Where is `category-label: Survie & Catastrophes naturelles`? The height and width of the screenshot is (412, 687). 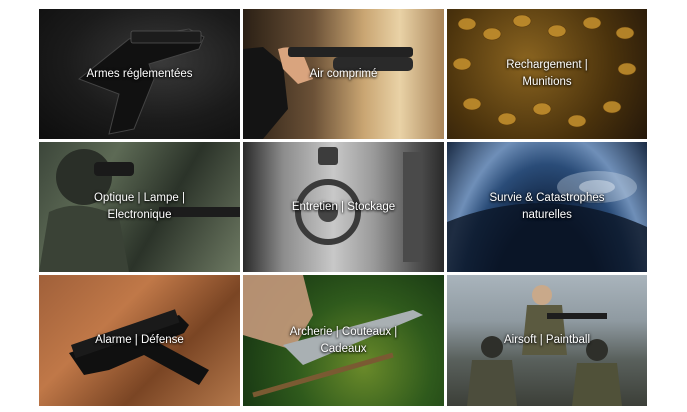
category-label: Survie & Catastrophes naturelles is located at coordinates (547, 206).